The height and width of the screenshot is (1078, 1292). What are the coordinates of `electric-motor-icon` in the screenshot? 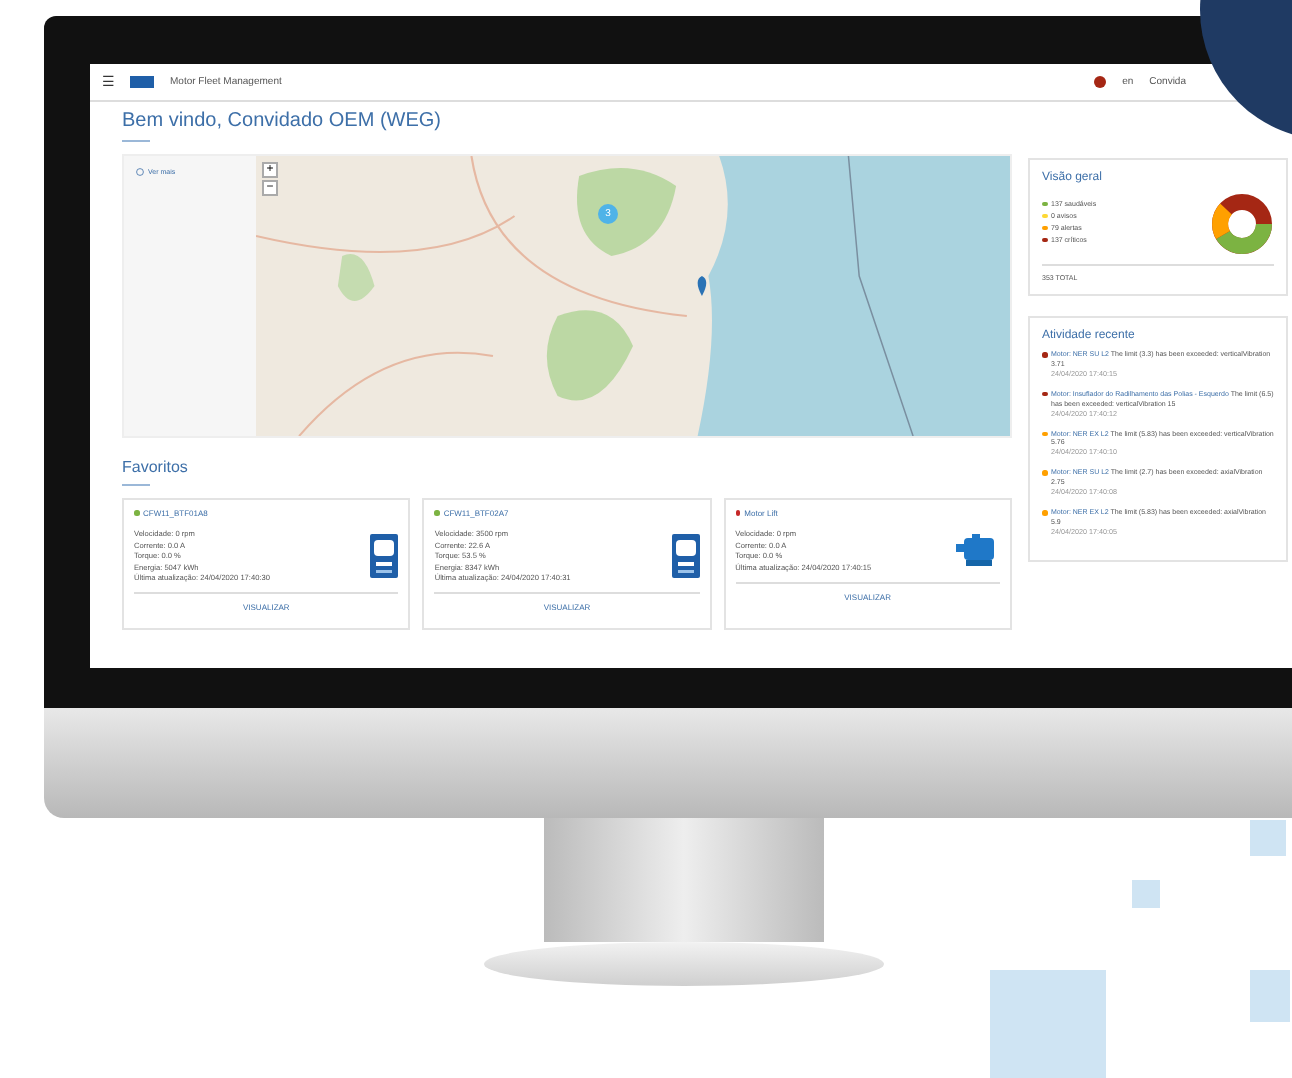 It's located at (977, 550).